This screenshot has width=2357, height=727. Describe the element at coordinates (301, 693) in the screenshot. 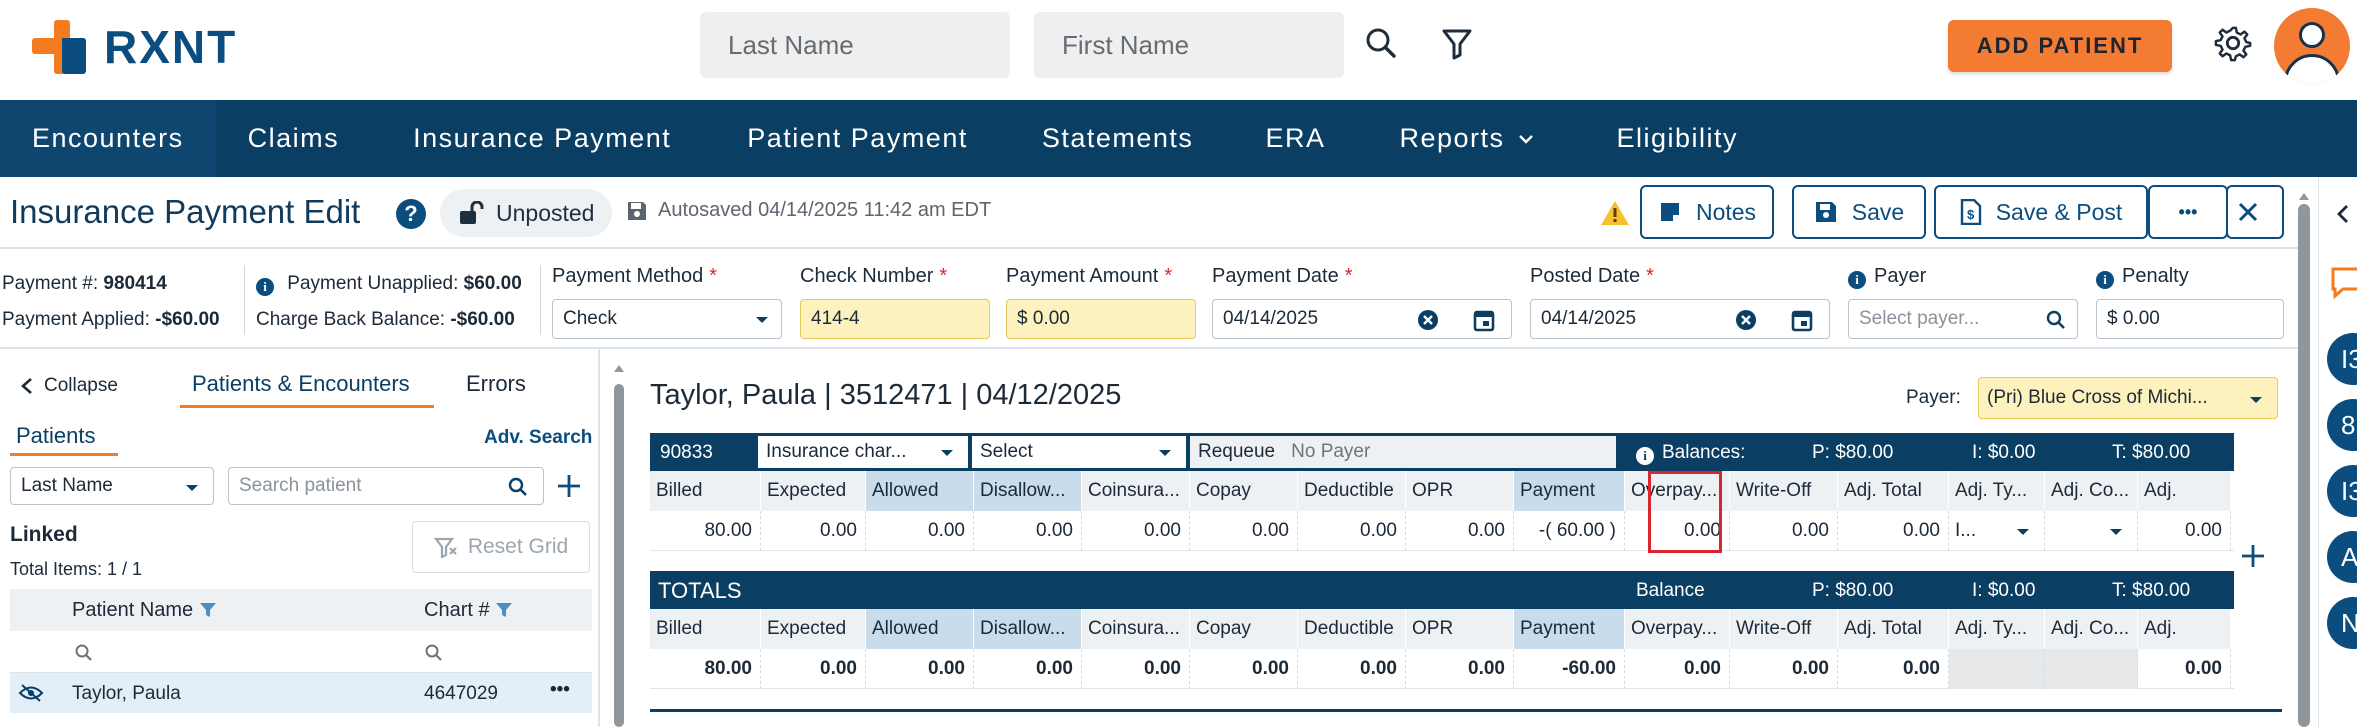

I see `table-row: Taylor, Paula 4647029 •••` at that location.